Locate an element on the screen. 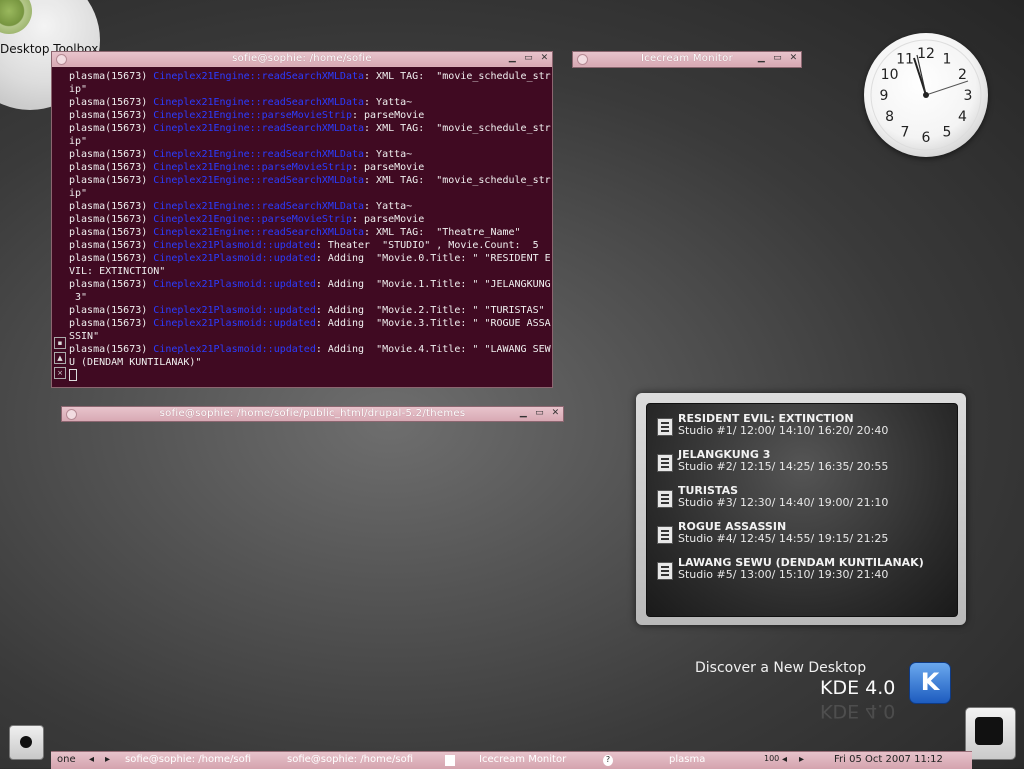 The width and height of the screenshot is (1024, 769). clock-face: 12 12 3 45678 9 1011 is located at coordinates (926, 95).